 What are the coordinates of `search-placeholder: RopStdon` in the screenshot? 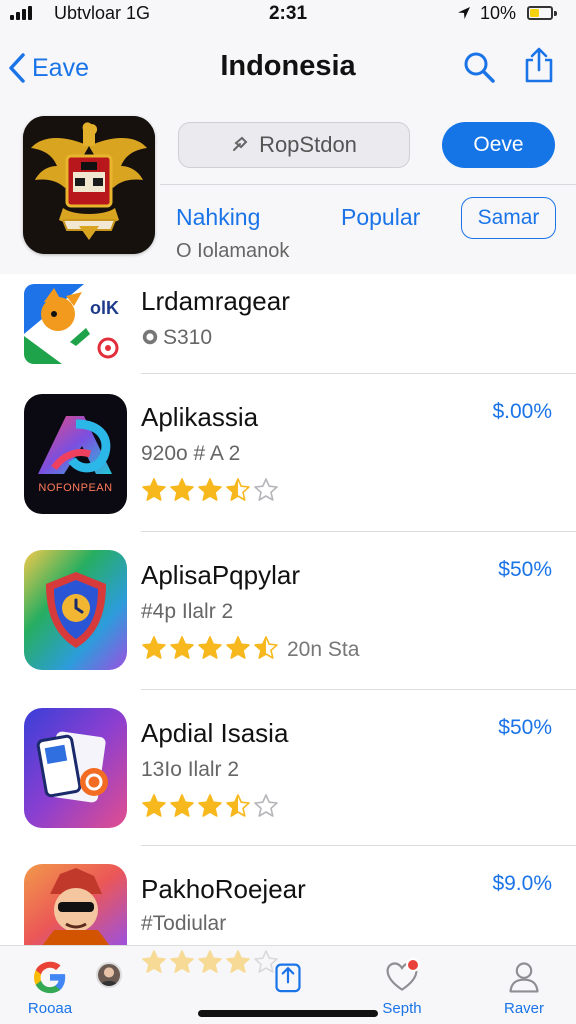 It's located at (308, 144).